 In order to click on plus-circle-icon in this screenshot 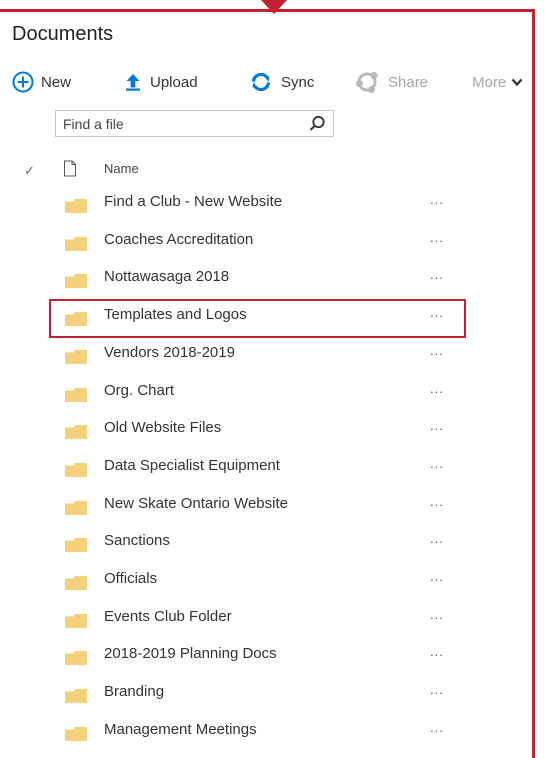, I will do `click(23, 82)`.